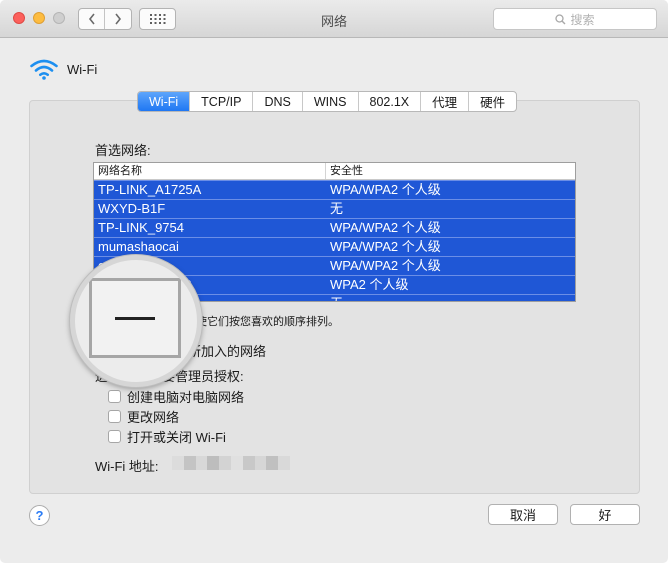  Describe the element at coordinates (390, 101) in the screenshot. I see `tab-8021x: 802.1X` at that location.